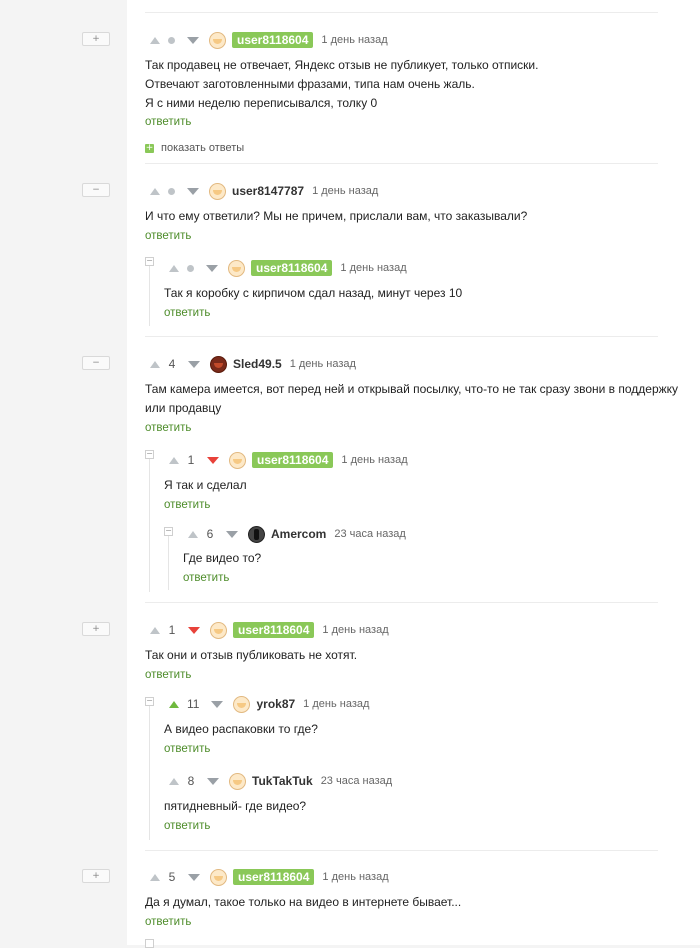 The width and height of the screenshot is (700, 948). I want to click on comment-header: user8118604 1 день назад, so click(269, 40).